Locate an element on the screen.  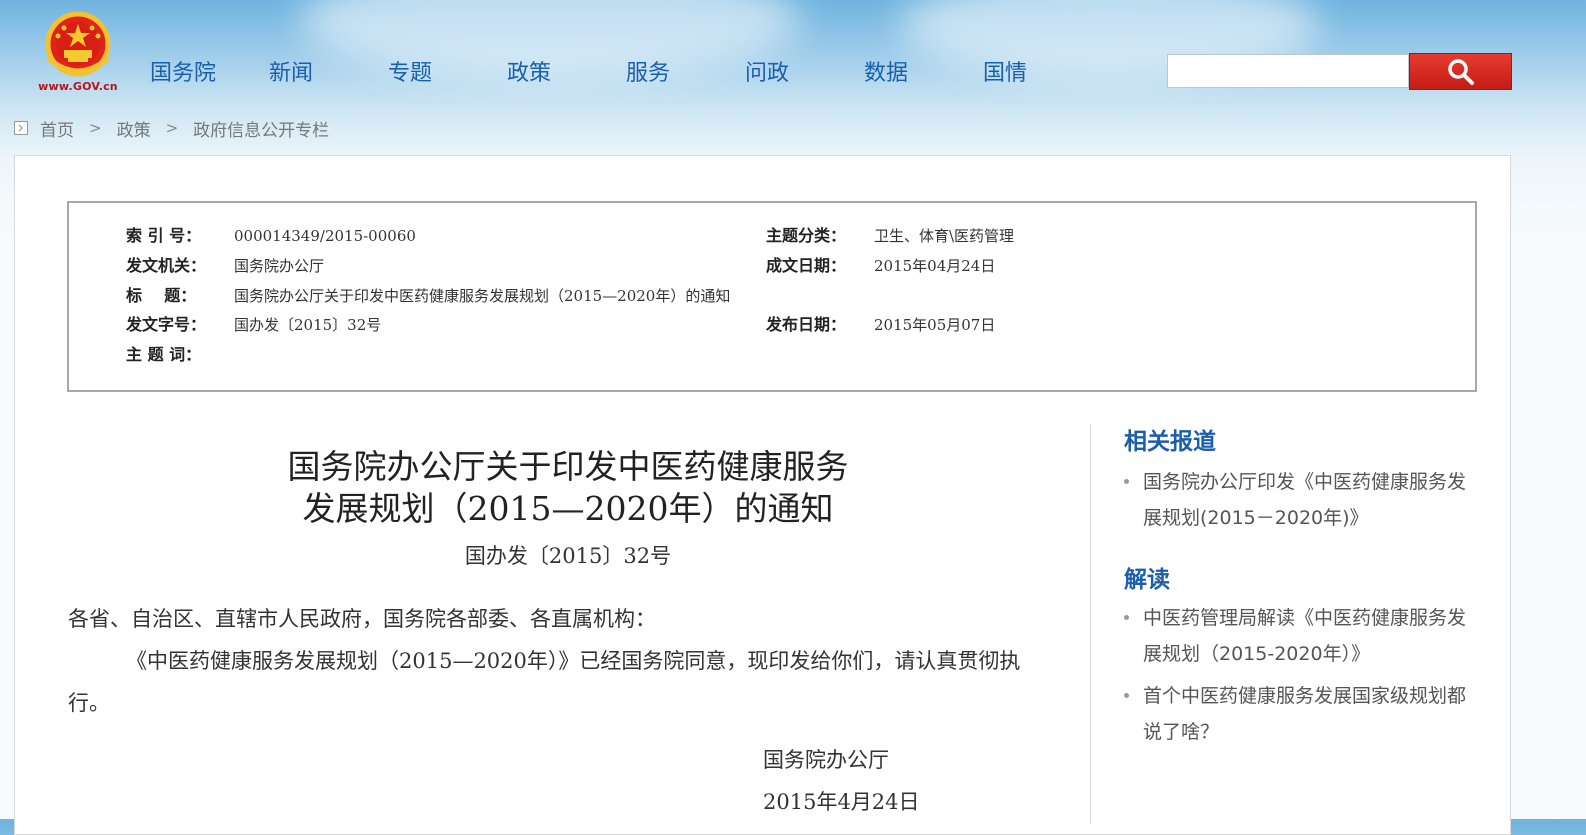
main-nav: 国务院 新闻 专题 政策 服务 问政 数据 国情 is located at coordinates (606, 74).